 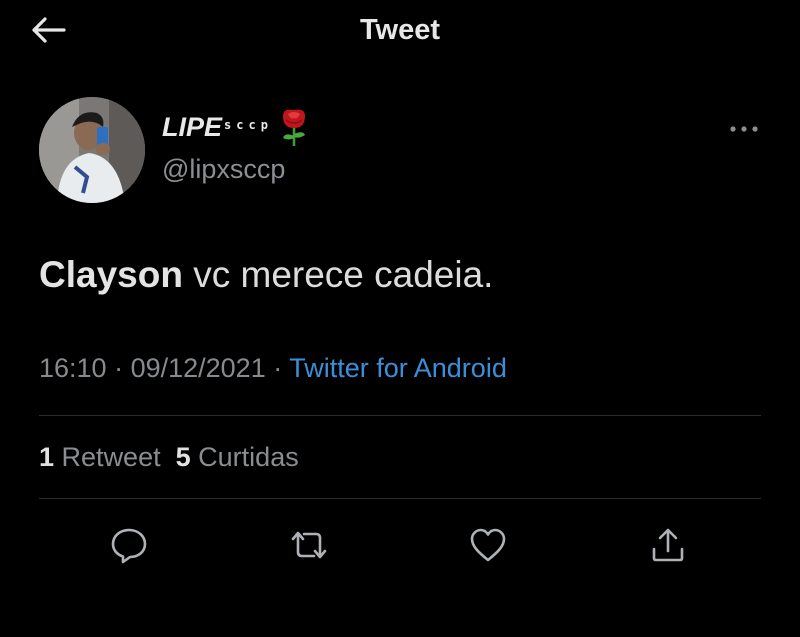 I want to click on reply-icon, so click(x=129, y=546).